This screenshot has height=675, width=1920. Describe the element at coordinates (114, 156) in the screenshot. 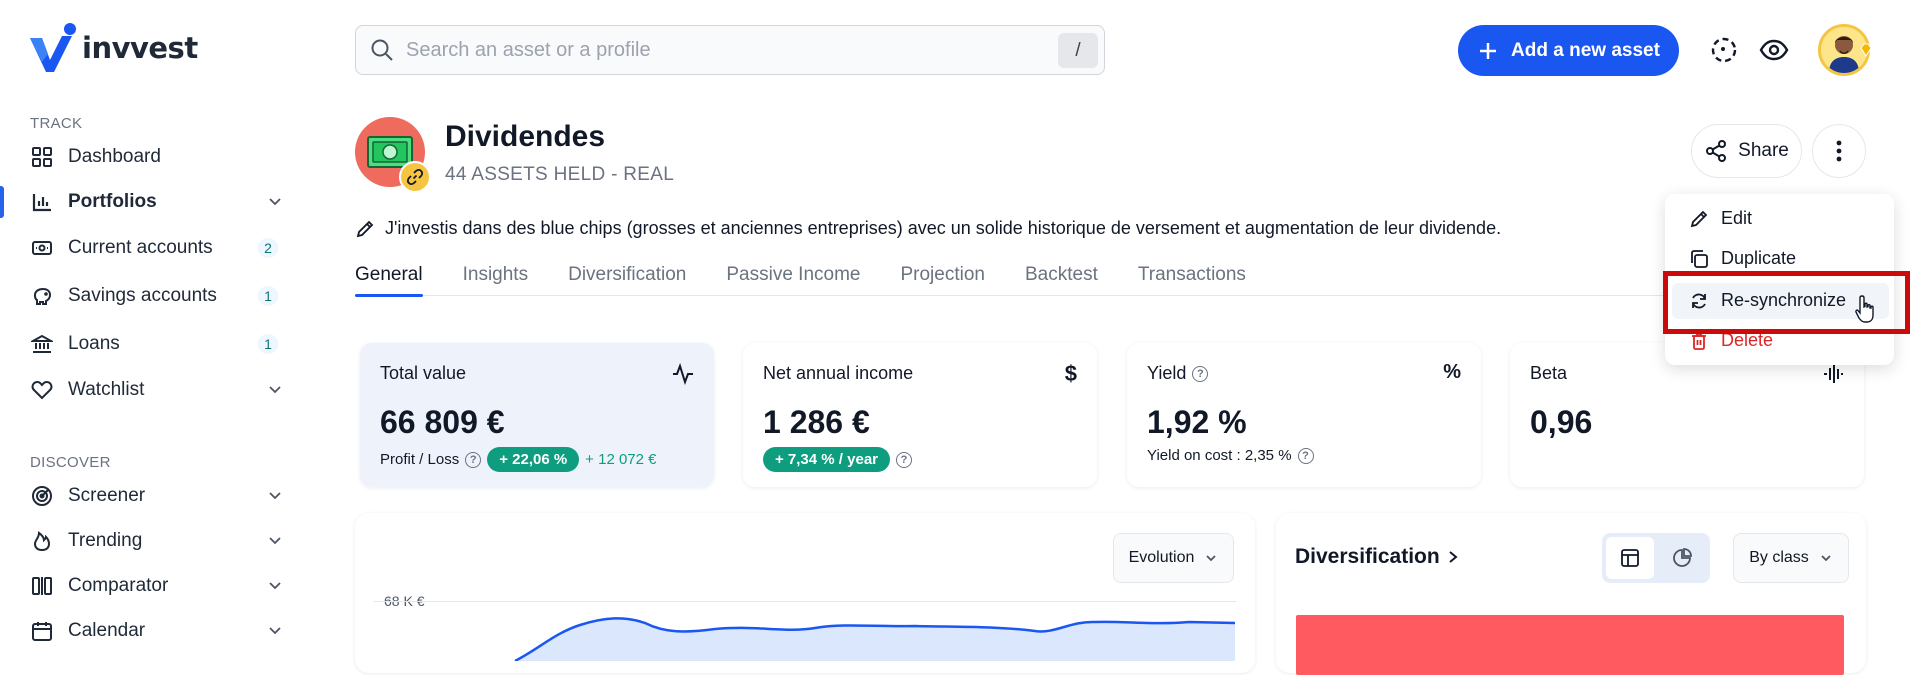

I see `sidebar-item-label: Dashboard` at that location.